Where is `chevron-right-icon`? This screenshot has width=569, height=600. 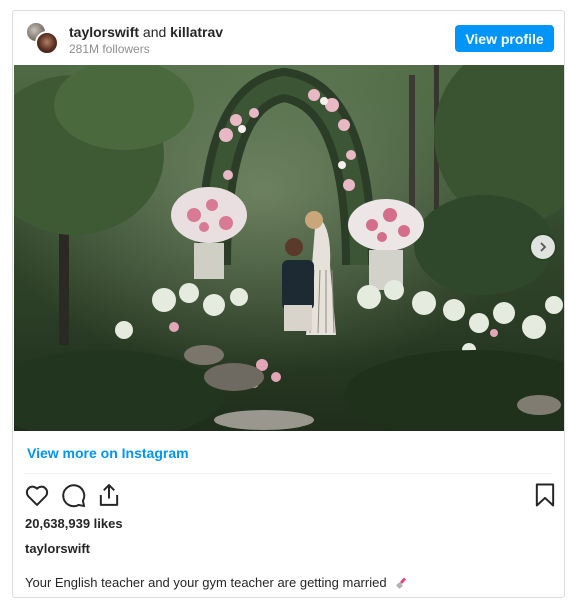 chevron-right-icon is located at coordinates (543, 247).